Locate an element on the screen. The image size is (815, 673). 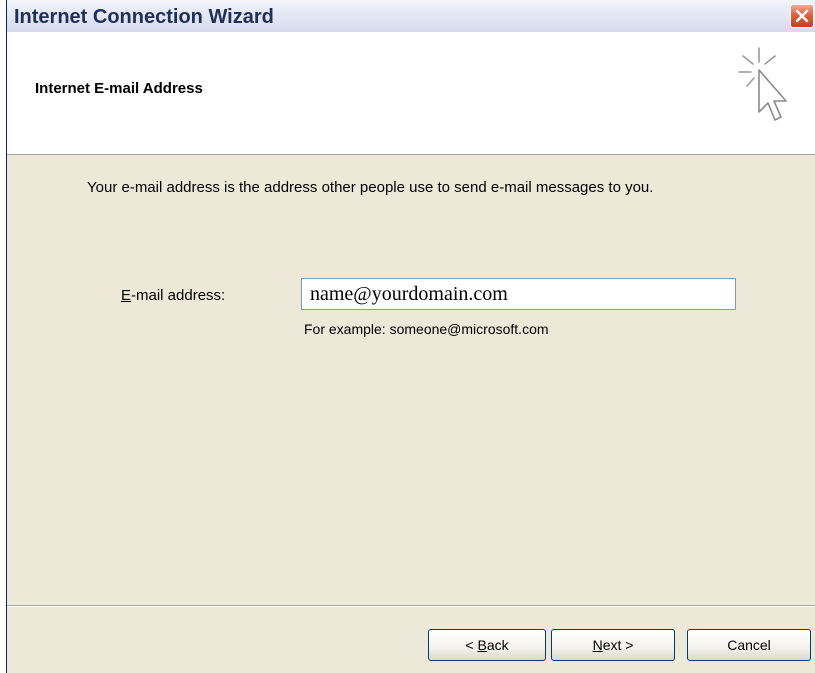
page-title: Internet E-mail Address is located at coordinates (119, 88).